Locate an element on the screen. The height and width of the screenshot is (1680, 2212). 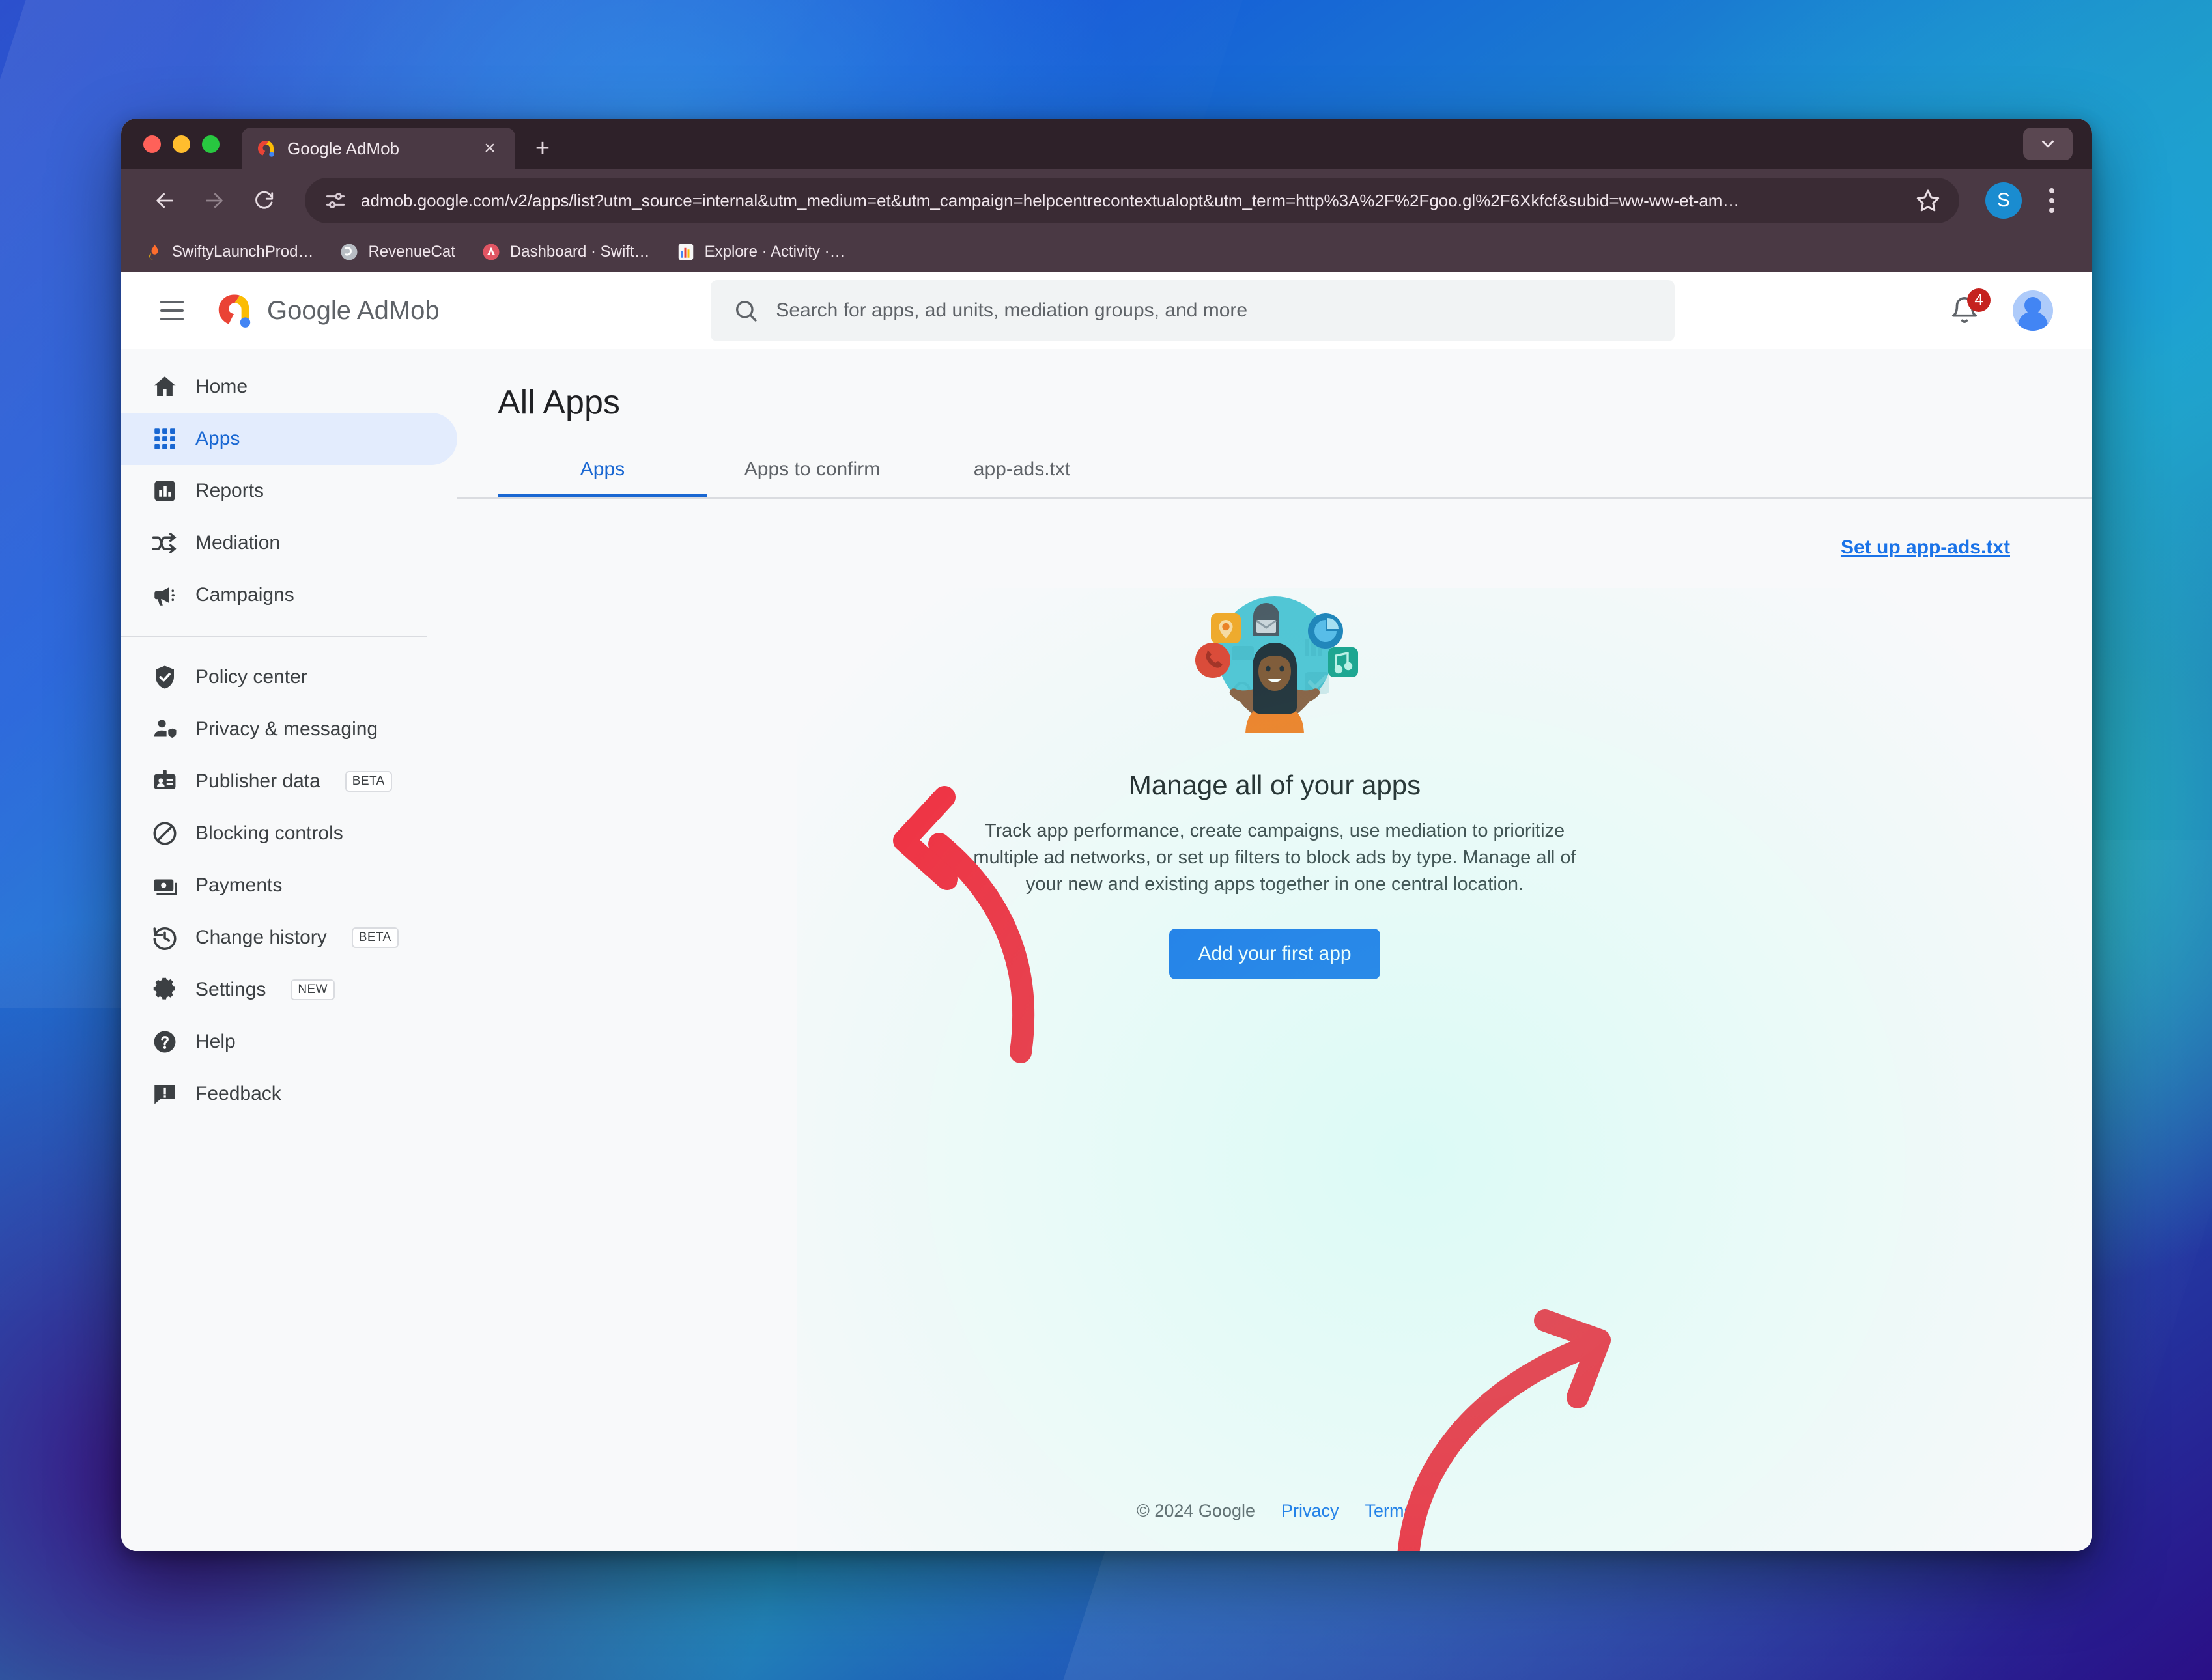
setup-app-ads-txt-link: Set up app-ads.txt is located at coordinates (1925, 548).